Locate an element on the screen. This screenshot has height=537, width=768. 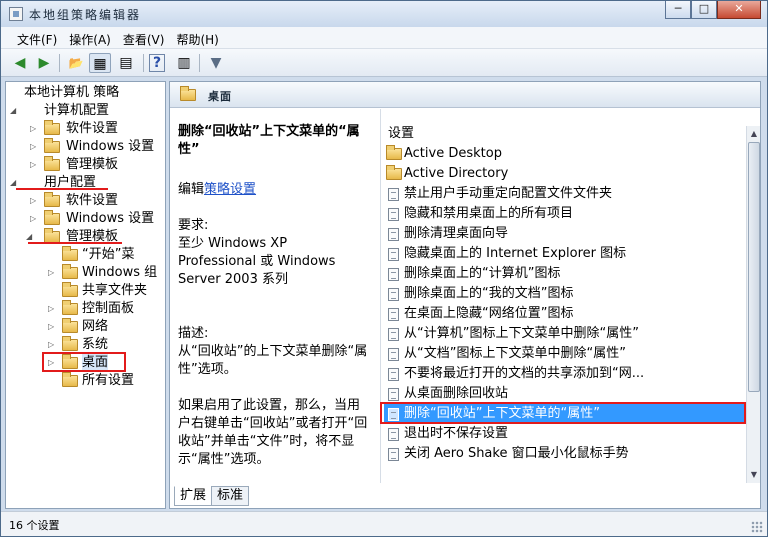
list-item: 隐藏和禁用桌面上的所有项目 is located at coordinates (564, 214).